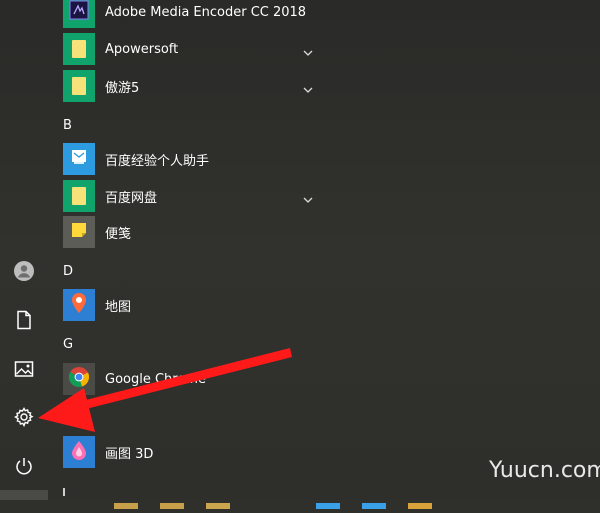 The width and height of the screenshot is (600, 513). Describe the element at coordinates (24, 495) in the screenshot. I see `rail-bottom-strip` at that location.